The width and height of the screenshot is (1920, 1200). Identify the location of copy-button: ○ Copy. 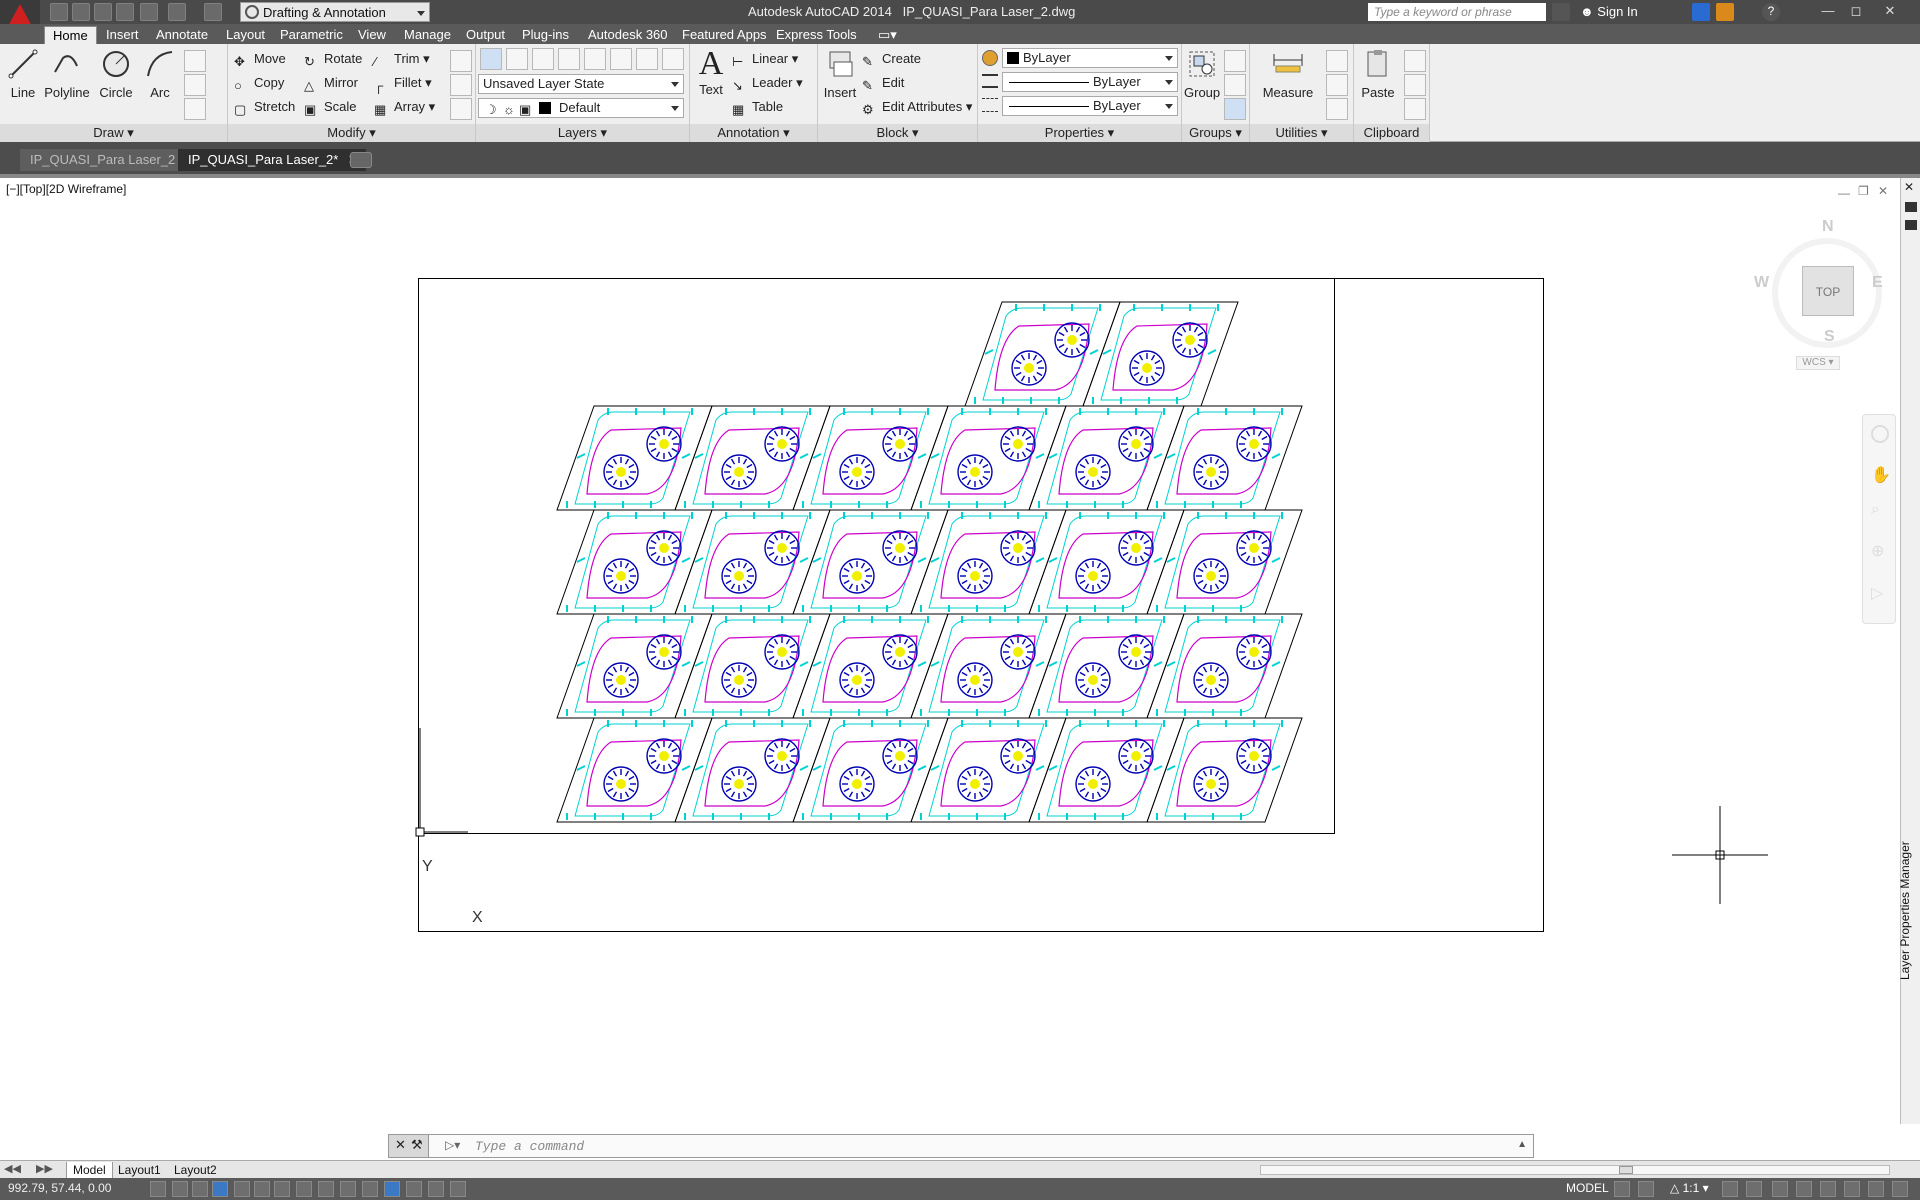
(259, 83).